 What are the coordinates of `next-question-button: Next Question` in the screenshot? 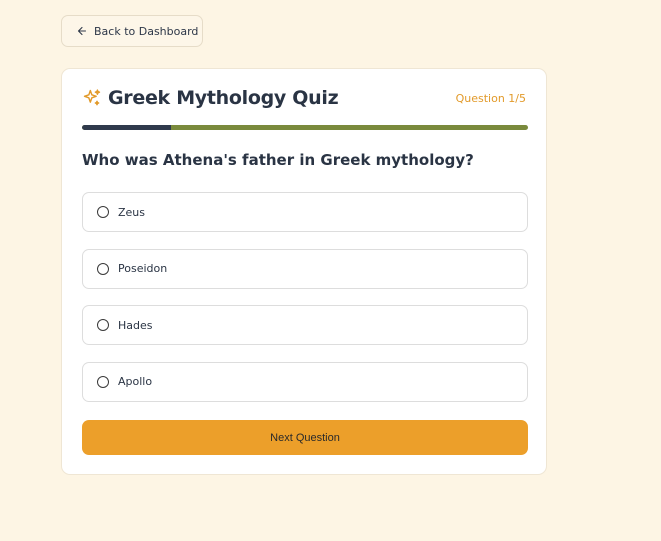 It's located at (305, 437).